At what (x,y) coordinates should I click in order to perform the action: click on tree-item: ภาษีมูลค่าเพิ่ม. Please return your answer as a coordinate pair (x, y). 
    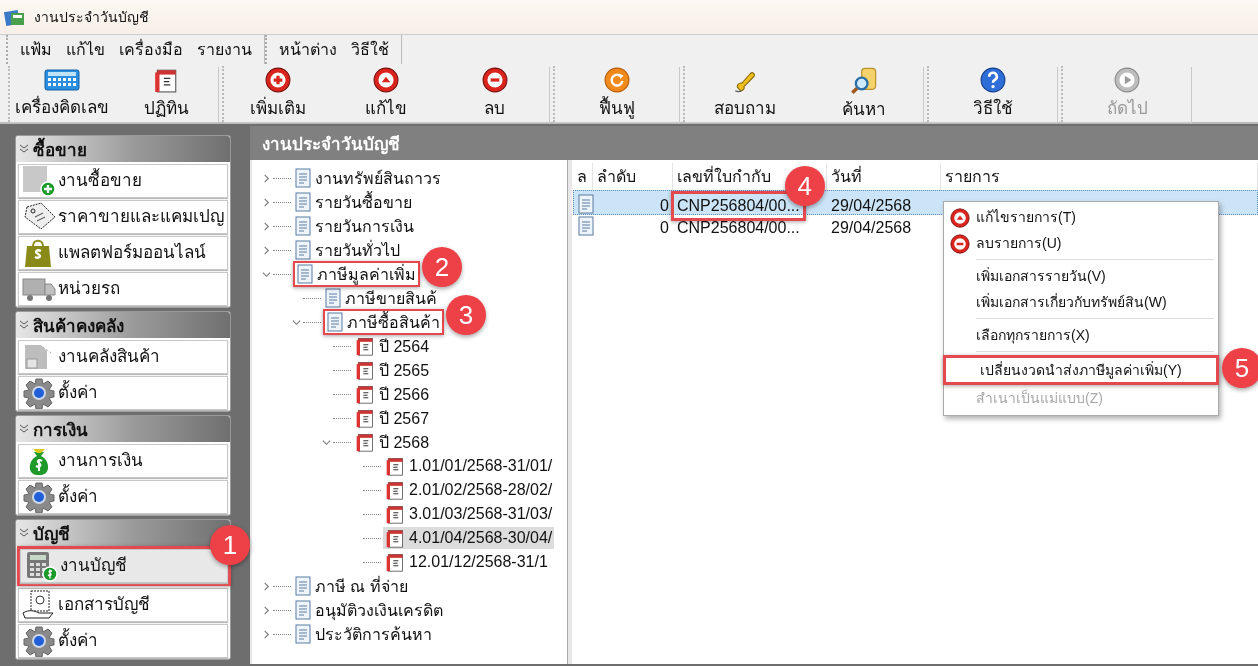
    Looking at the image, I should click on (356, 274).